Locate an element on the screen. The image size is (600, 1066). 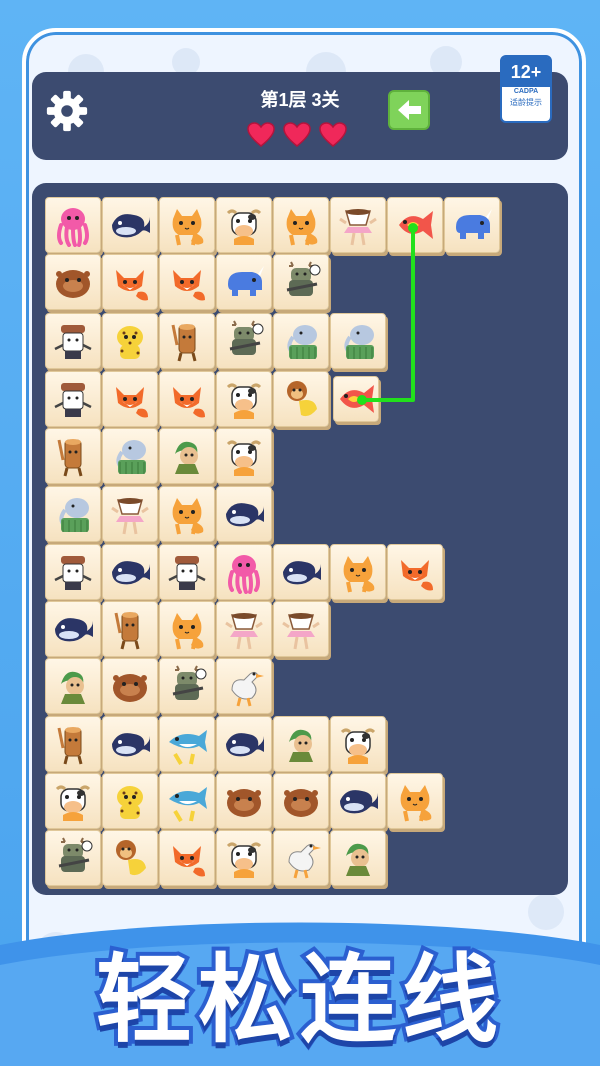
rhino-icon is located at coordinates (474, 224).